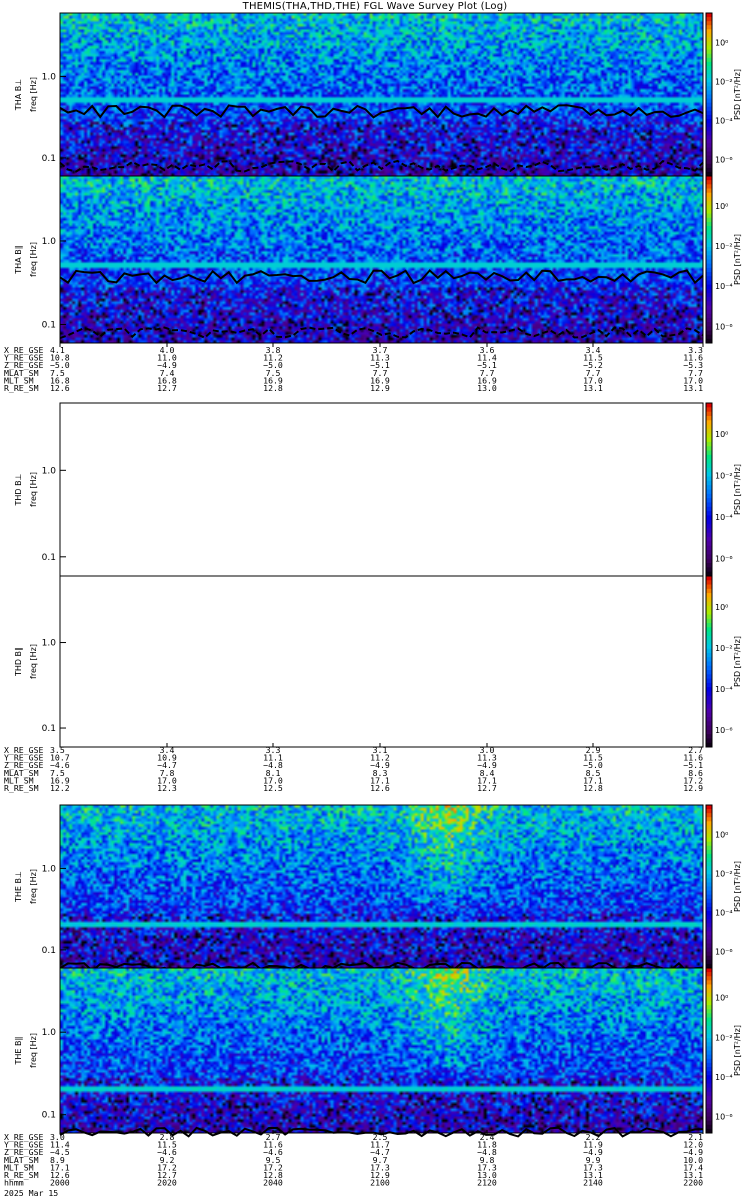  I want to click on ephemeris-value: 12.7, so click(487, 788).